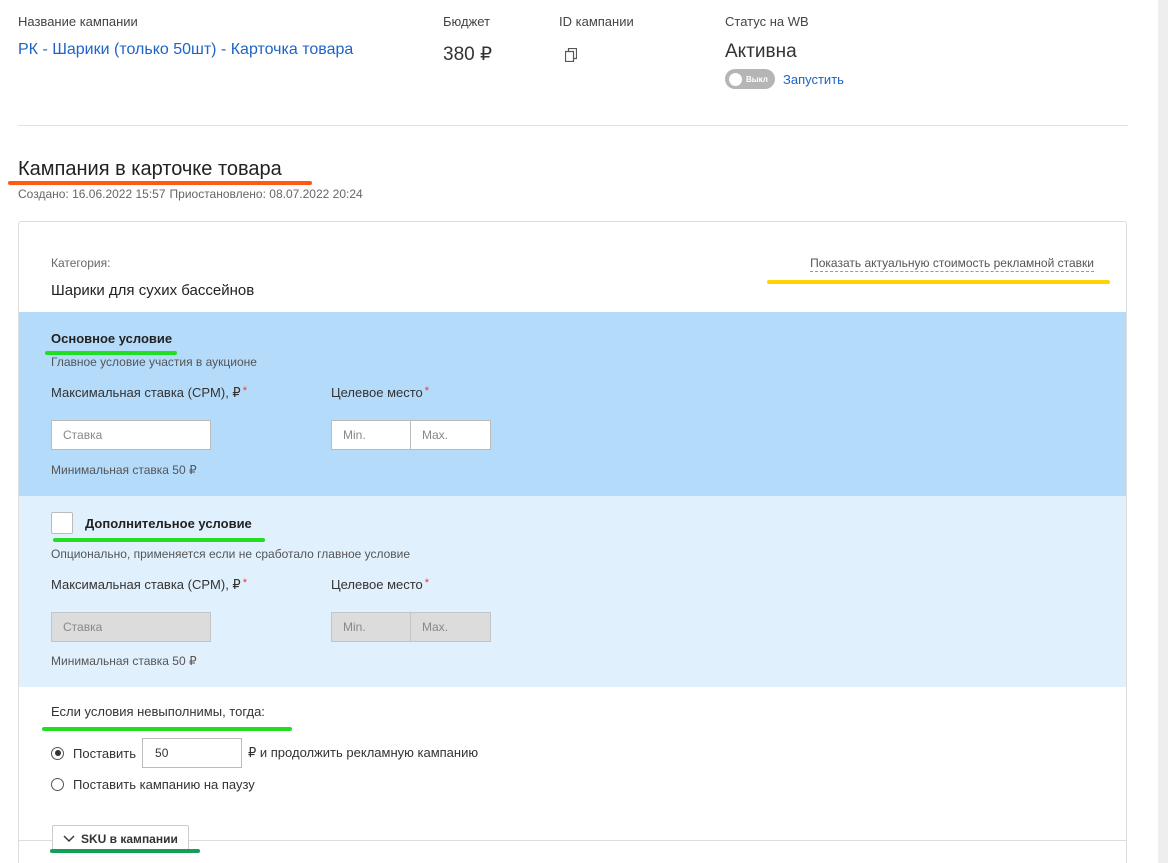 This screenshot has height=863, width=1168. What do you see at coordinates (596, 55) in the screenshot?
I see `campaign-id-value` at bounding box center [596, 55].